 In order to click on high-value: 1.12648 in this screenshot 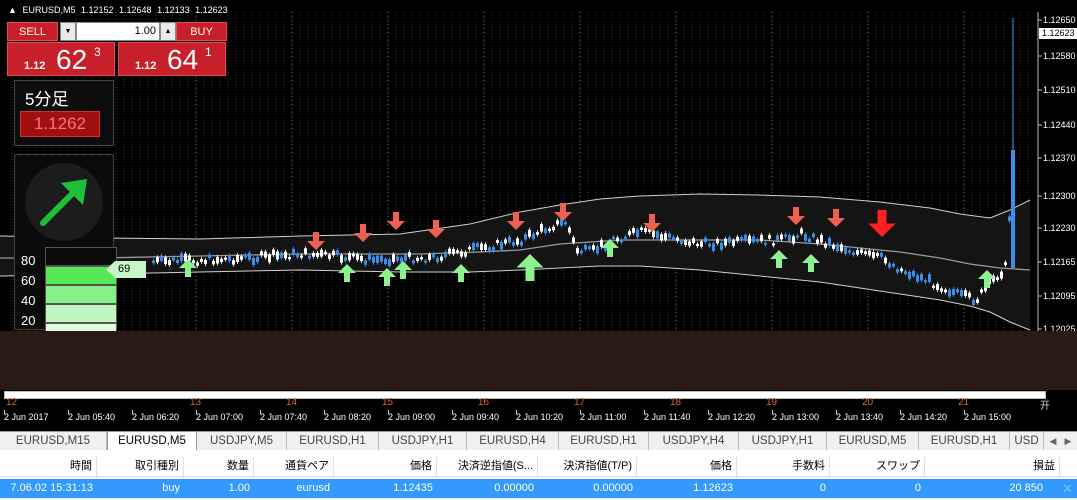, I will do `click(135, 10)`.